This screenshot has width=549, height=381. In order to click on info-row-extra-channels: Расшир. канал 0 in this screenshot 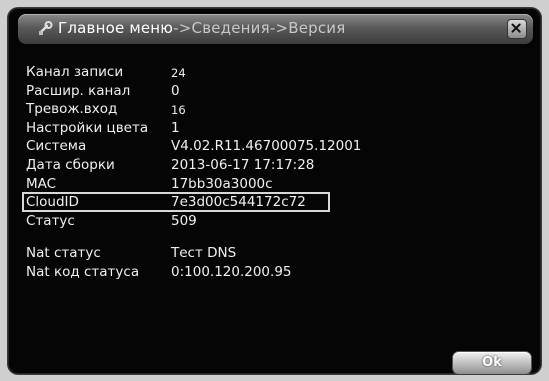, I will do `click(276, 92)`.